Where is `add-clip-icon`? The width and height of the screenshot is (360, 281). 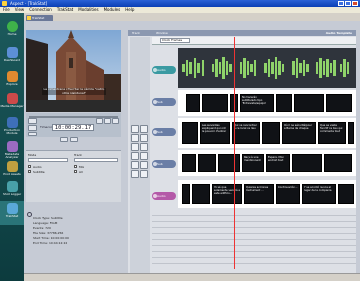
add-clip-icon is located at coordinates (135, 156).